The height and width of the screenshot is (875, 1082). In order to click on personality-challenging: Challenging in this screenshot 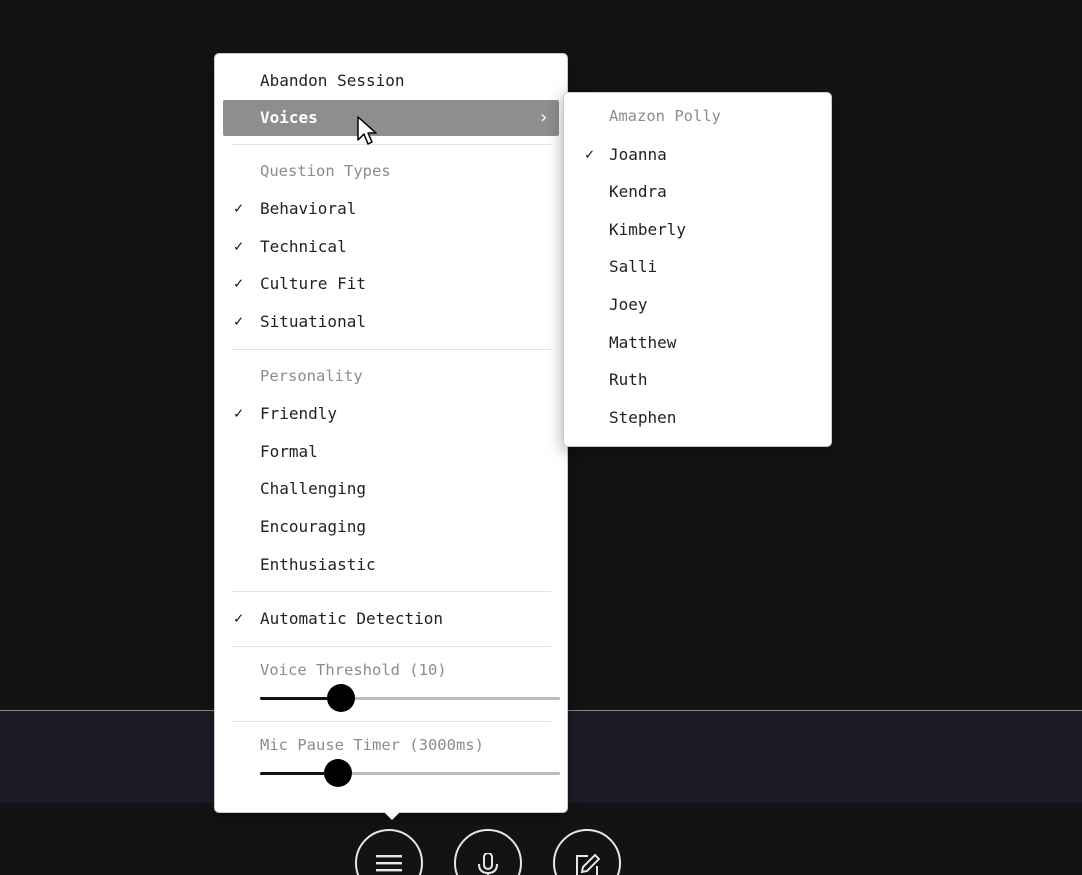, I will do `click(391, 489)`.